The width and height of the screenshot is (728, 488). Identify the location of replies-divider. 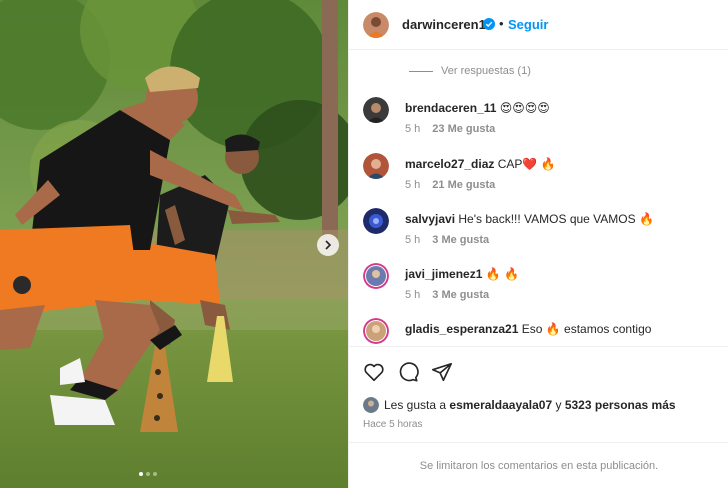
(421, 71).